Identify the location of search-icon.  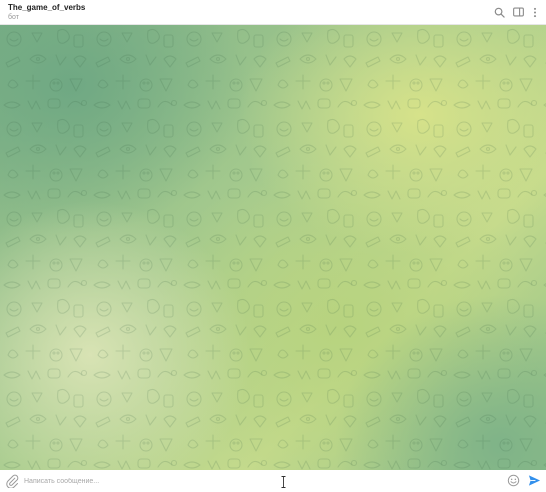
(499, 12).